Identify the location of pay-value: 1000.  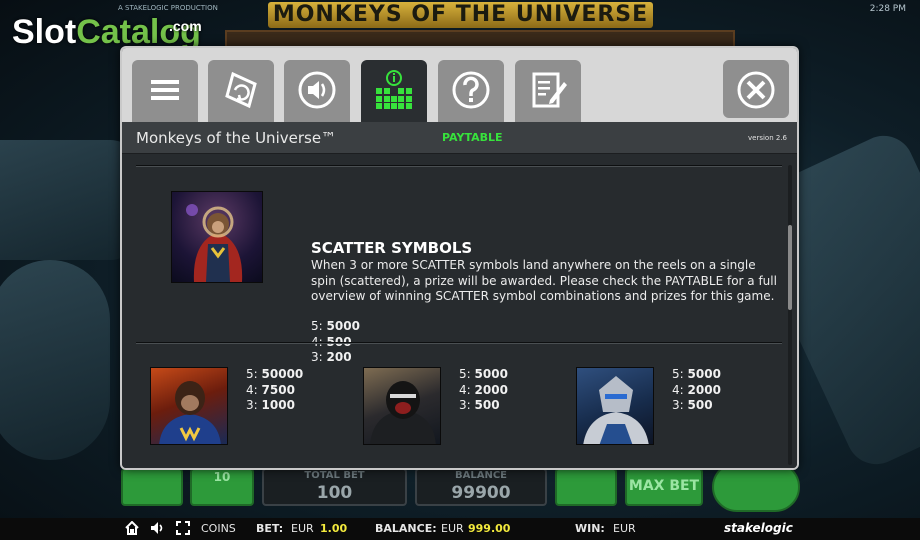
(278, 405).